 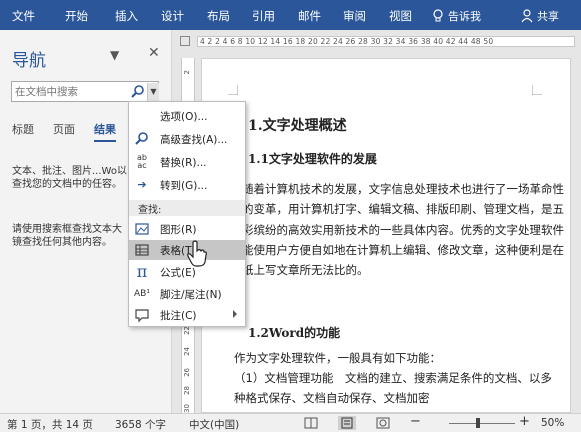 I want to click on vruler-number: 22, so click(x=187, y=330).